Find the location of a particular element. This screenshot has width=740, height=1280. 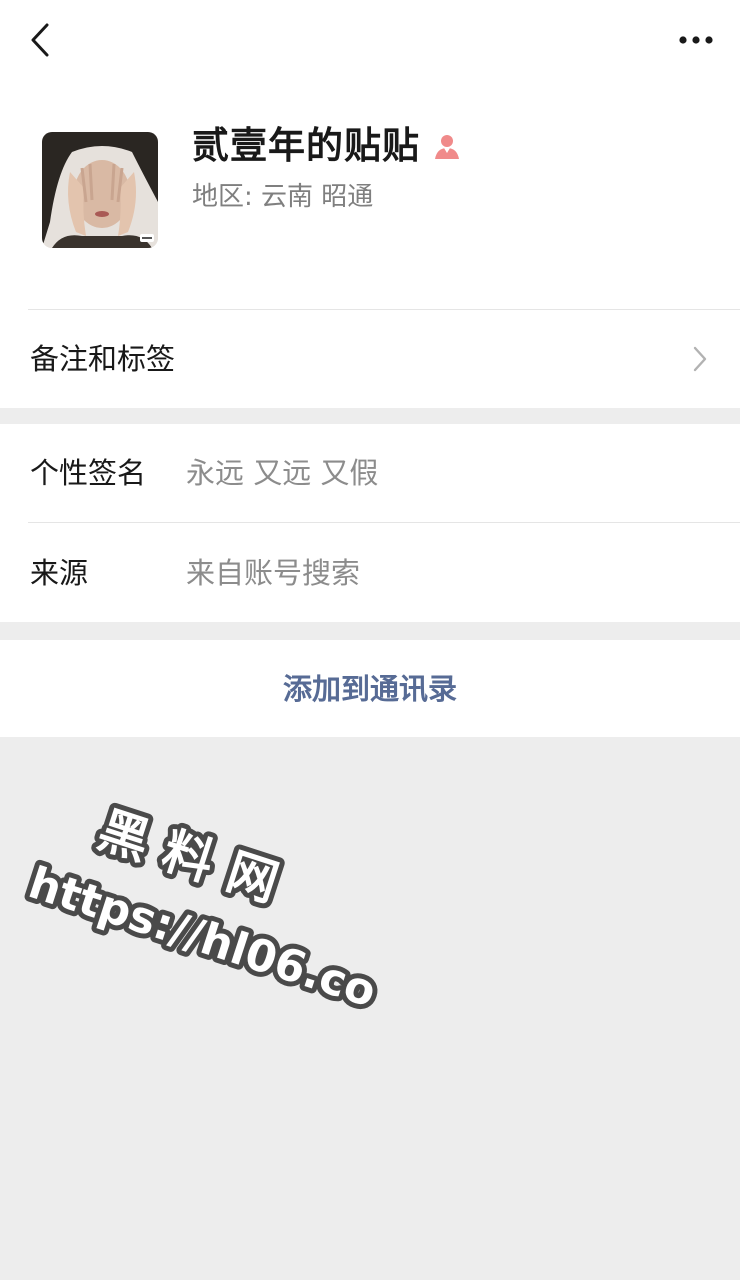

region-value: 云南 昭通 is located at coordinates (317, 197).